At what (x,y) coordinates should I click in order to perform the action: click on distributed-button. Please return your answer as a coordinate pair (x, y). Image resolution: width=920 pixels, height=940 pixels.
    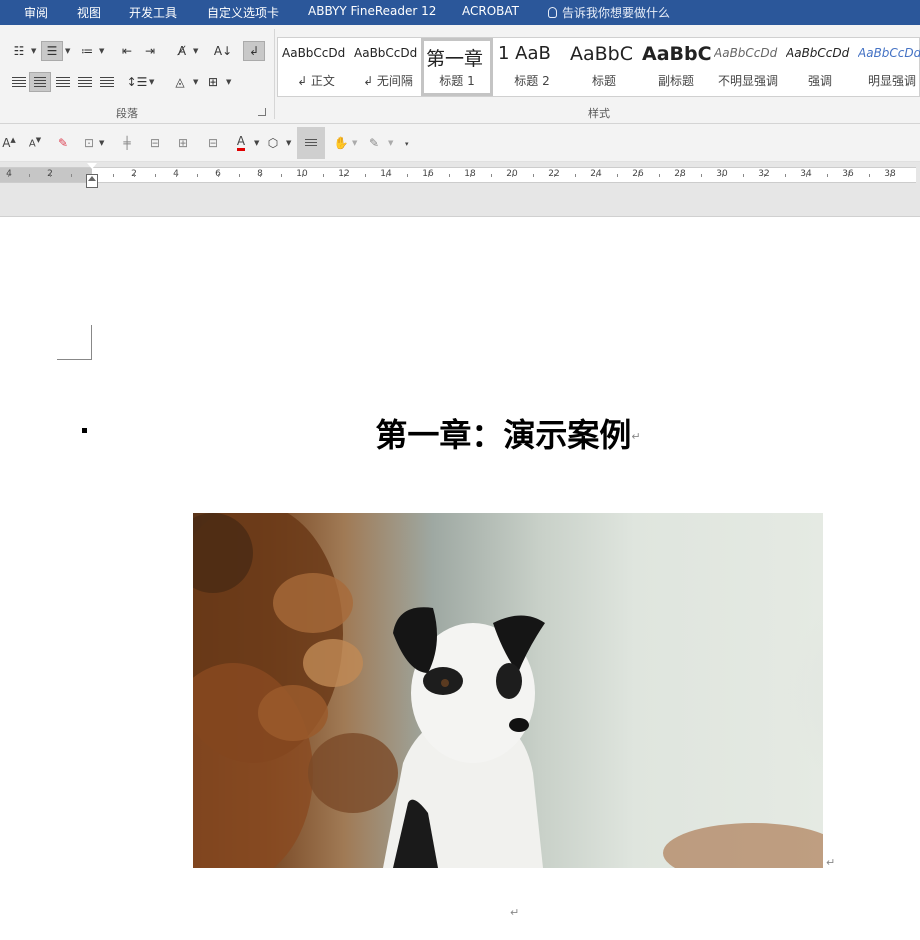
    Looking at the image, I should click on (107, 82).